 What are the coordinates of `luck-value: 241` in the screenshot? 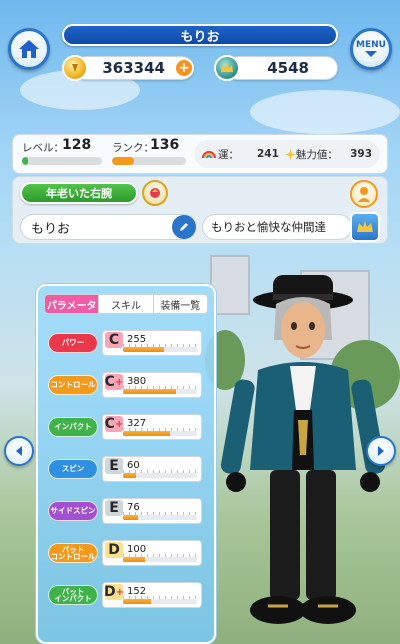 It's located at (268, 154).